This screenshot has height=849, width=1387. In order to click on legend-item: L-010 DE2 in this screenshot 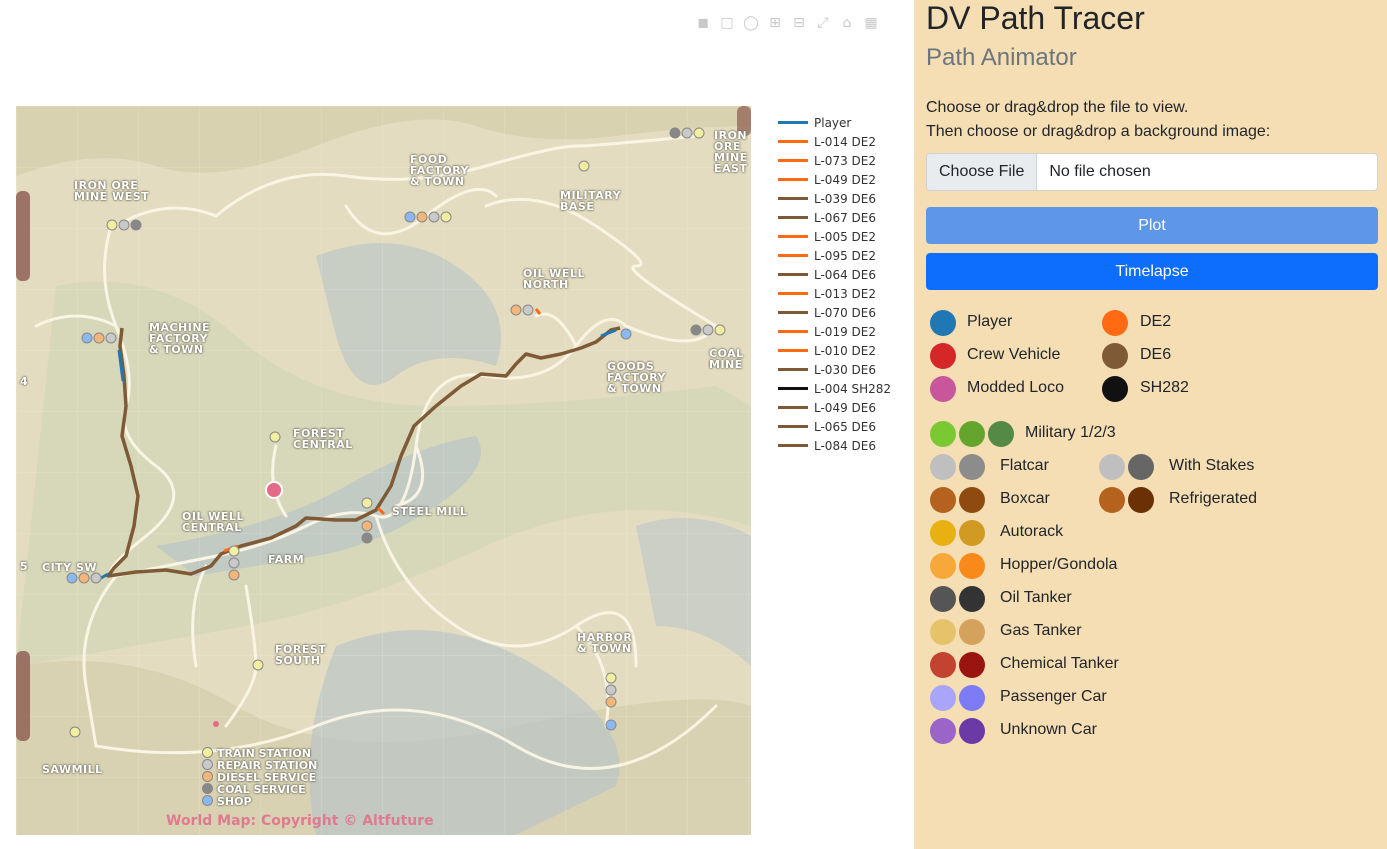, I will do `click(834, 350)`.